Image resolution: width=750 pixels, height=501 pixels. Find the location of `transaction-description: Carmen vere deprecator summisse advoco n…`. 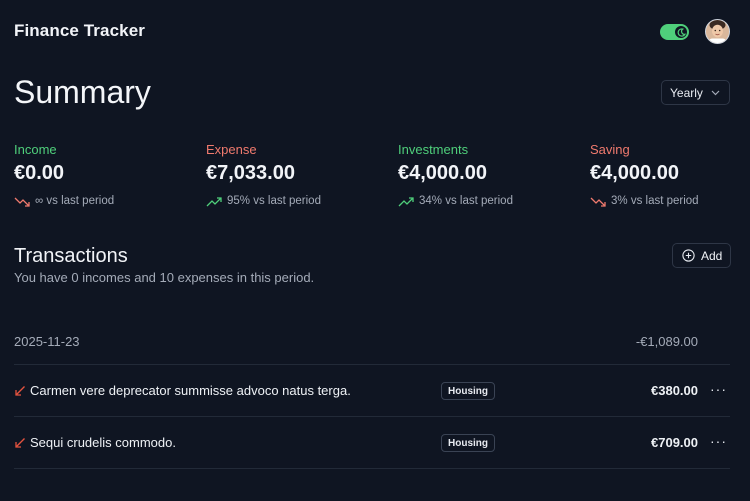

transaction-description: Carmen vere deprecator summisse advoco n… is located at coordinates (190, 390).